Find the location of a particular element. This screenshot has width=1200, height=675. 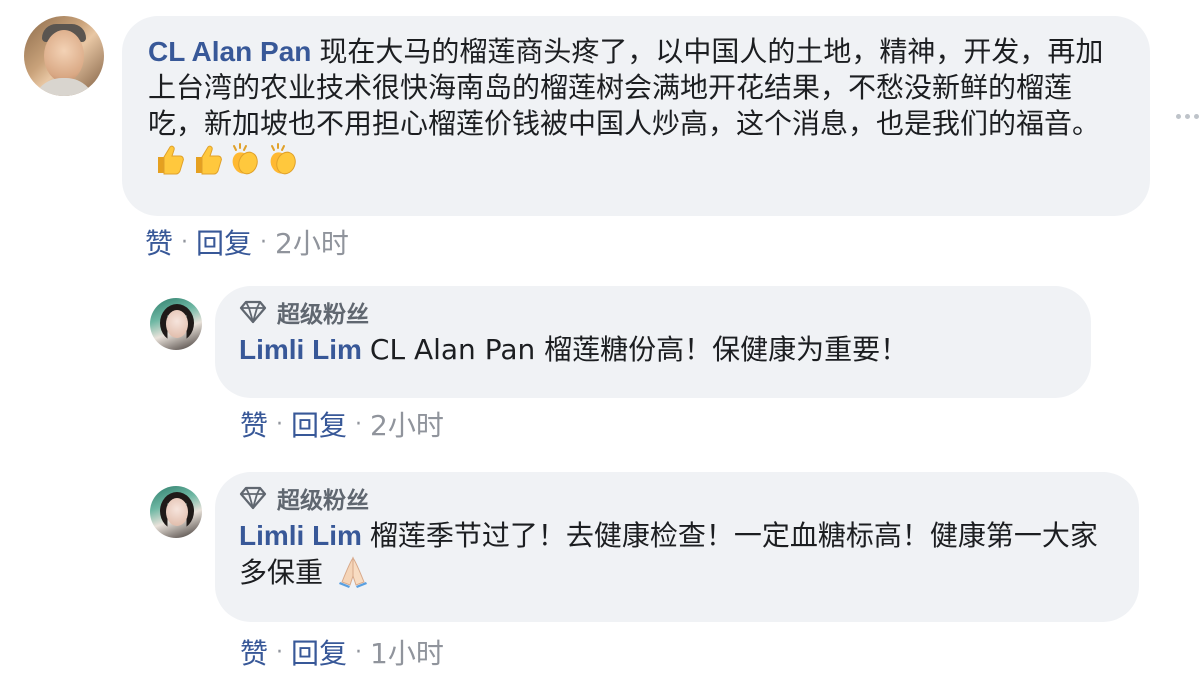

reply-actions: 赞 · 回复 · 2小时 is located at coordinates (342, 424).